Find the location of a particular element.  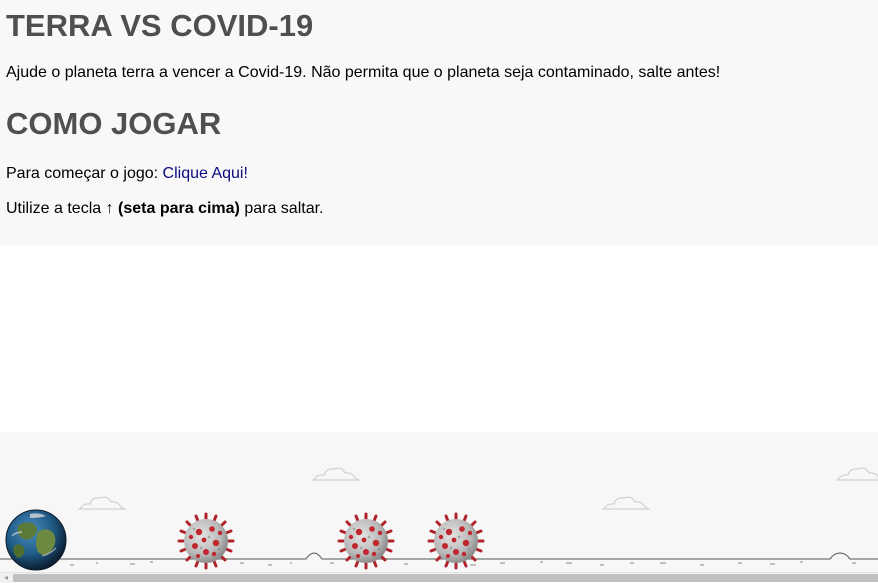

start-game-link: Clique Aqui! is located at coordinates (205, 173).